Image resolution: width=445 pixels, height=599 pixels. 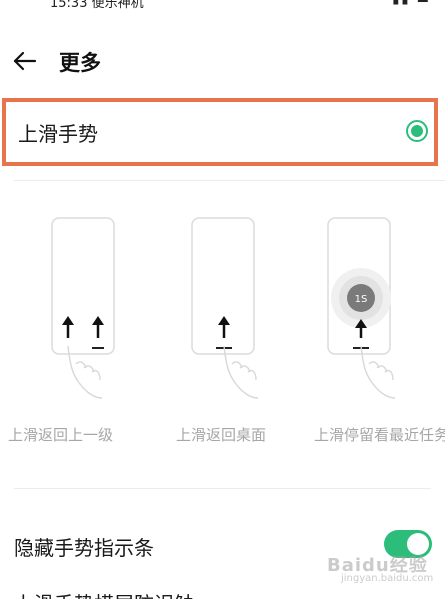 What do you see at coordinates (221, 435) in the screenshot?
I see `caption-home: 上滑返回桌面` at bounding box center [221, 435].